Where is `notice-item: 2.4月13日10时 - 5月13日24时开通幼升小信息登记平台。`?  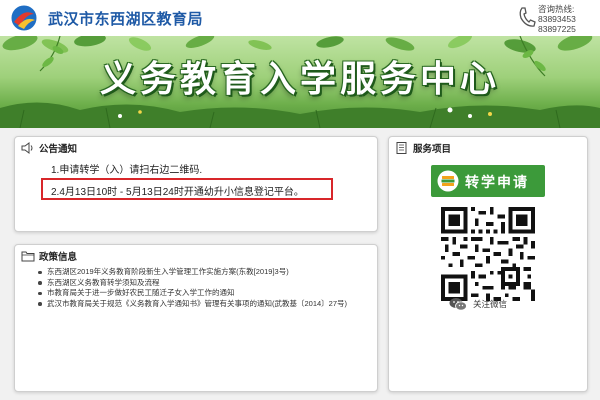
notice-item: 2.4月13日10时 - 5月13日24时开通幼升小信息登记平台。 is located at coordinates (177, 190).